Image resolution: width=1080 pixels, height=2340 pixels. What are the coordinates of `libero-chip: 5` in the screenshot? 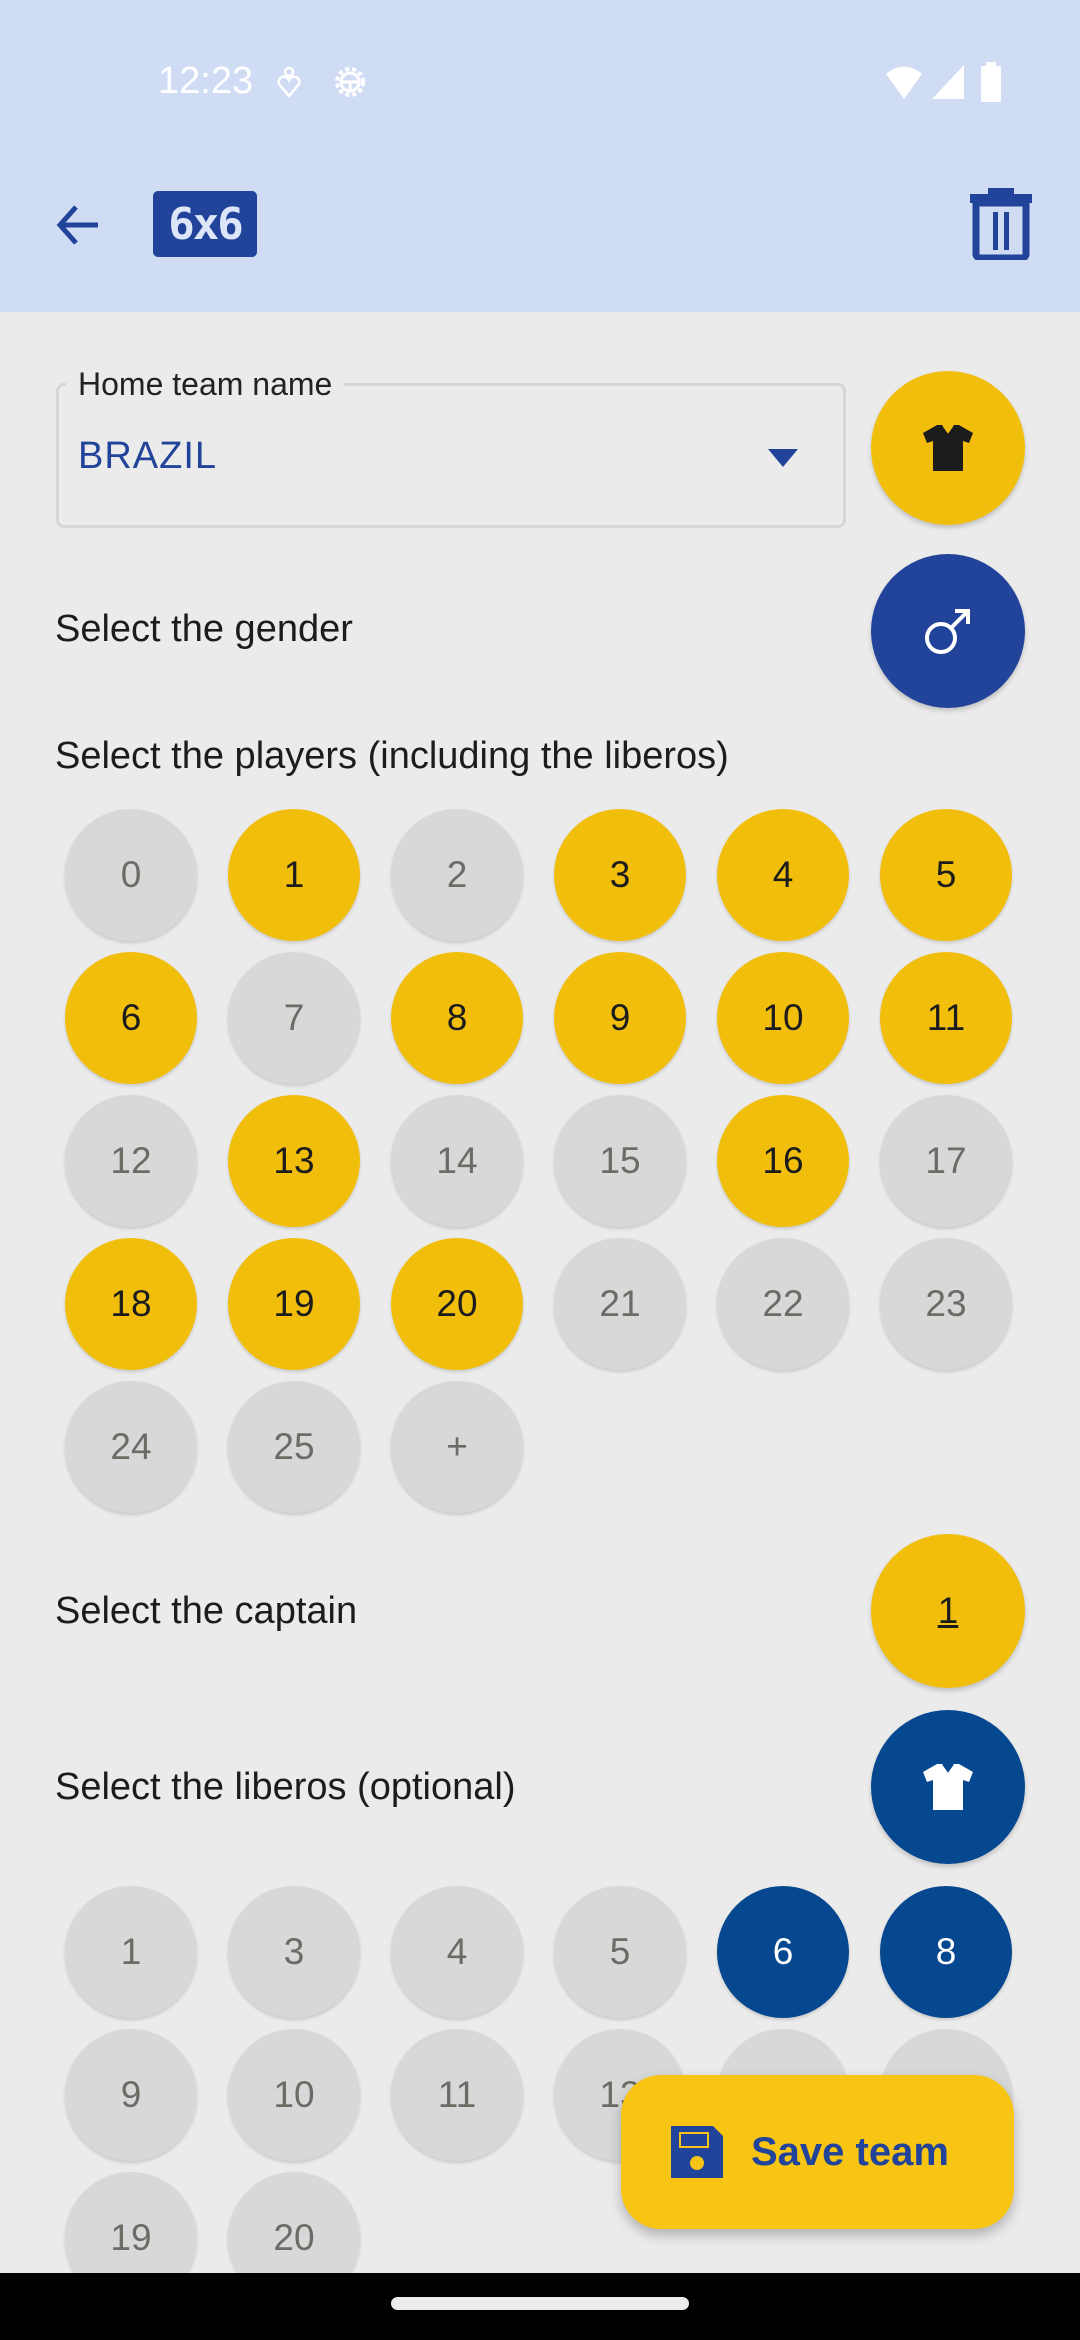 It's located at (620, 1952).